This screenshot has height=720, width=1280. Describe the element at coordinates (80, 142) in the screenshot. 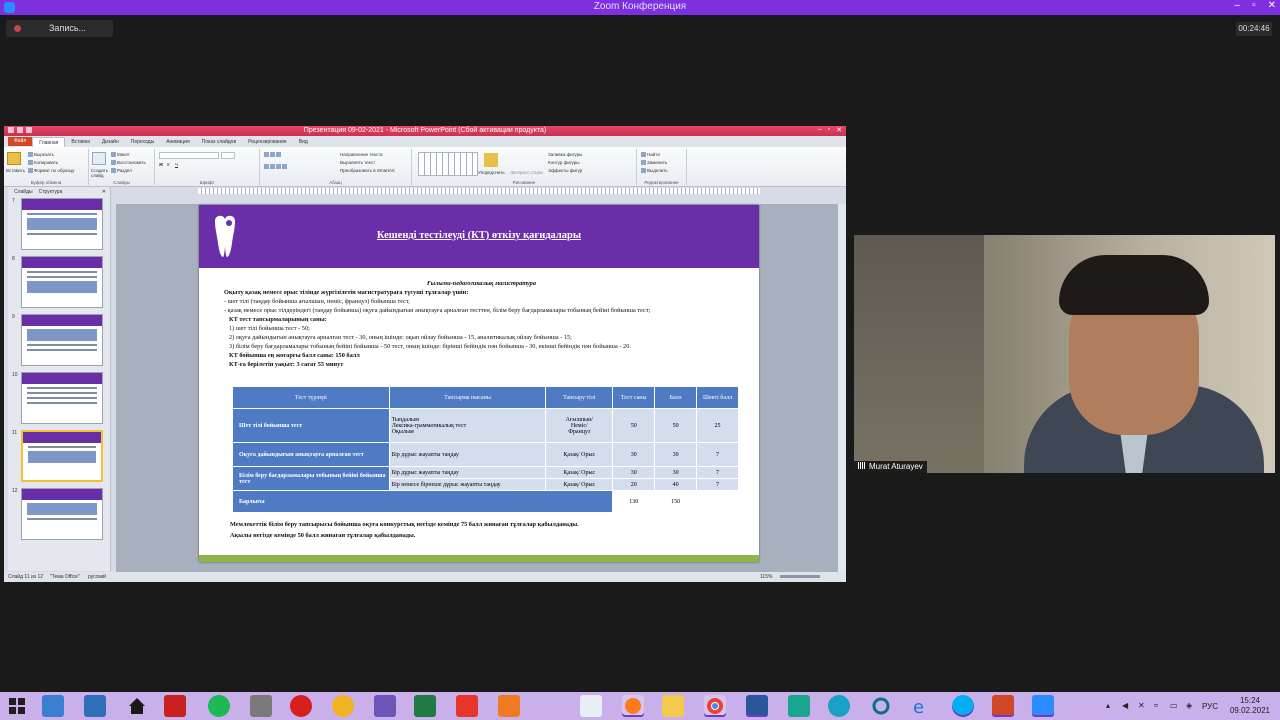

I see `tab-insert: Вставка` at that location.